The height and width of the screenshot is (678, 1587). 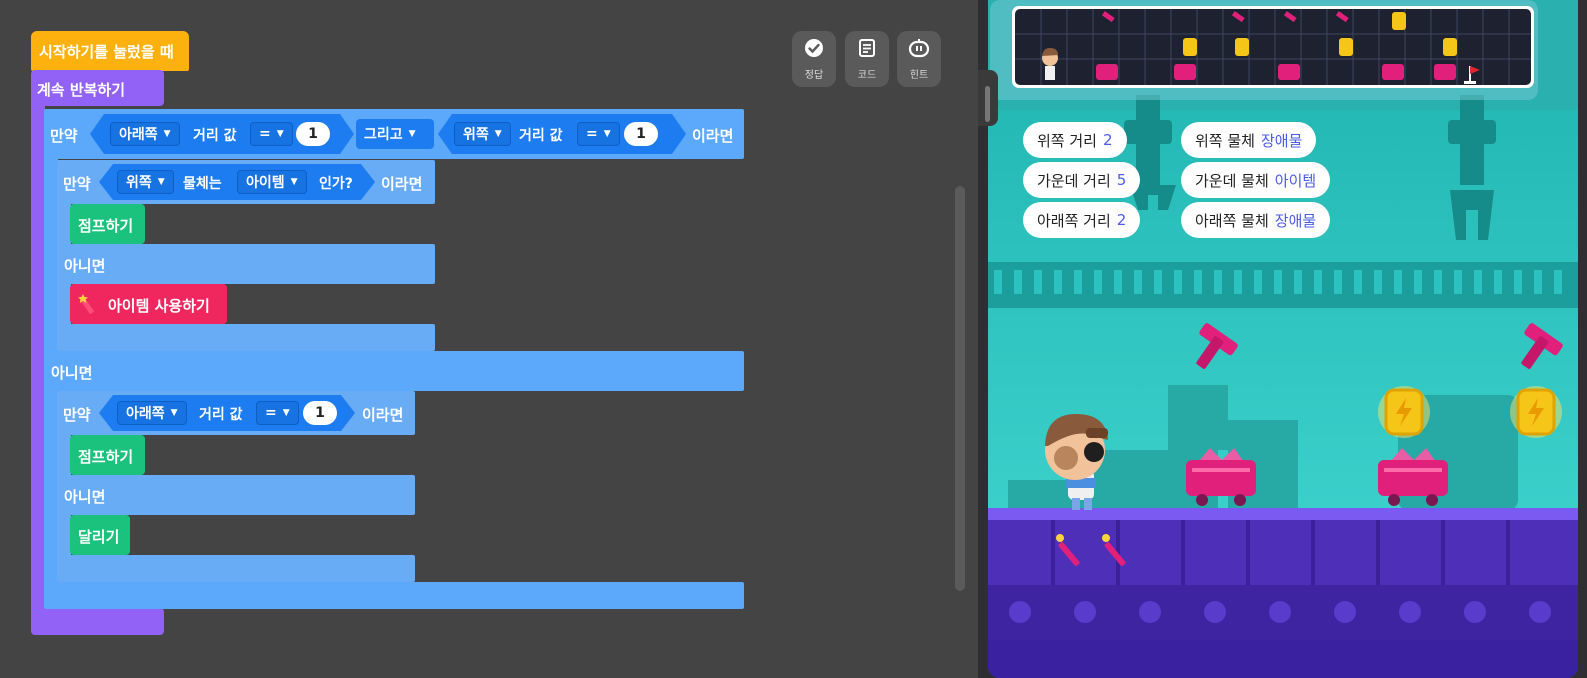 I want to click on stat-middle-distance-value: 5, so click(x=1121, y=180).